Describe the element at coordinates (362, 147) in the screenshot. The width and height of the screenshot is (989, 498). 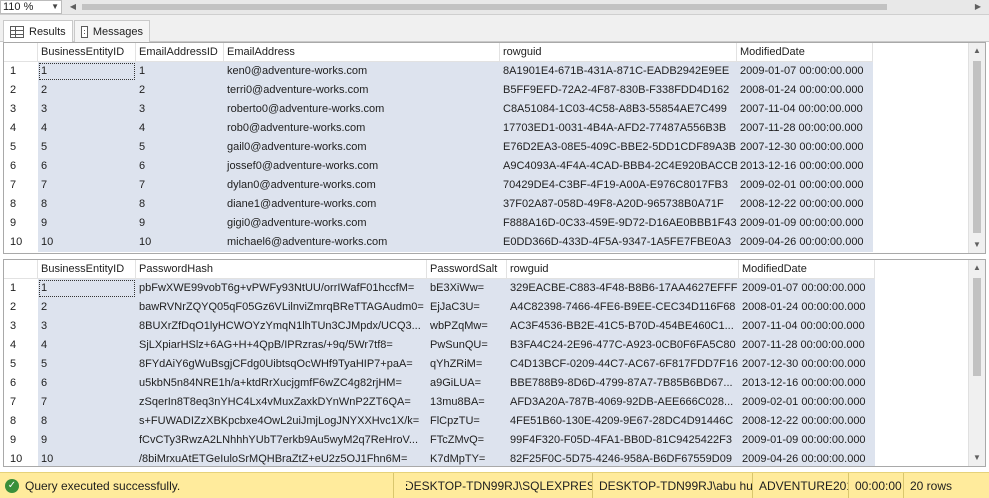
I see `table-cell: gail0@adventure-works.com` at that location.